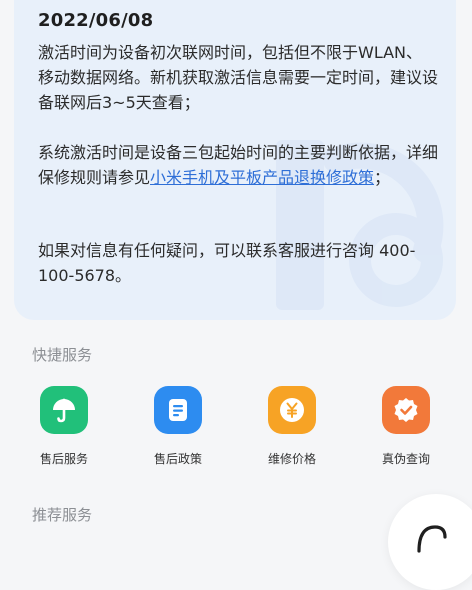 This screenshot has height=590, width=472. I want to click on service-authenticity-check: 真伪查询, so click(406, 426).